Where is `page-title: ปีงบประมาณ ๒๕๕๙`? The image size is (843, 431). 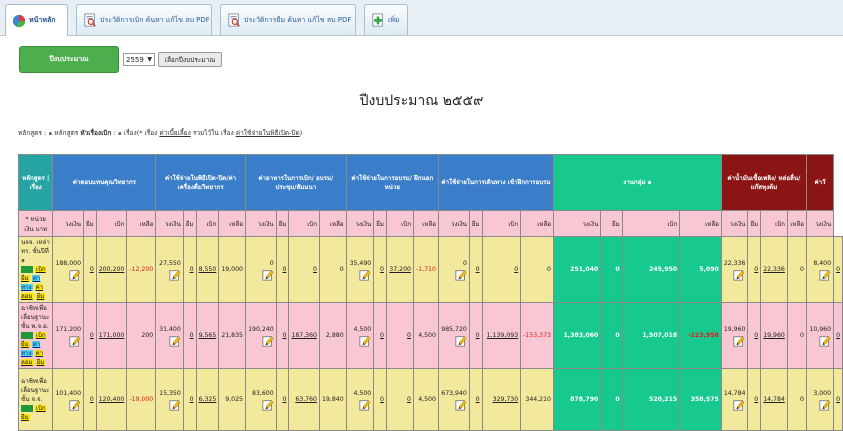
page-title: ปีงบประมาณ ๒๕๕๙ is located at coordinates (421, 101).